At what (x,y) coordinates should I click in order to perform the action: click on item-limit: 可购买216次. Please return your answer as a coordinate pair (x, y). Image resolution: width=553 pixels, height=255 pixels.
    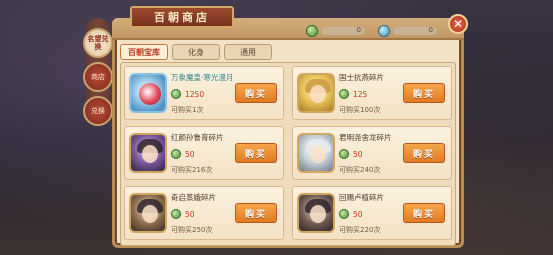
    Looking at the image, I should click on (192, 170).